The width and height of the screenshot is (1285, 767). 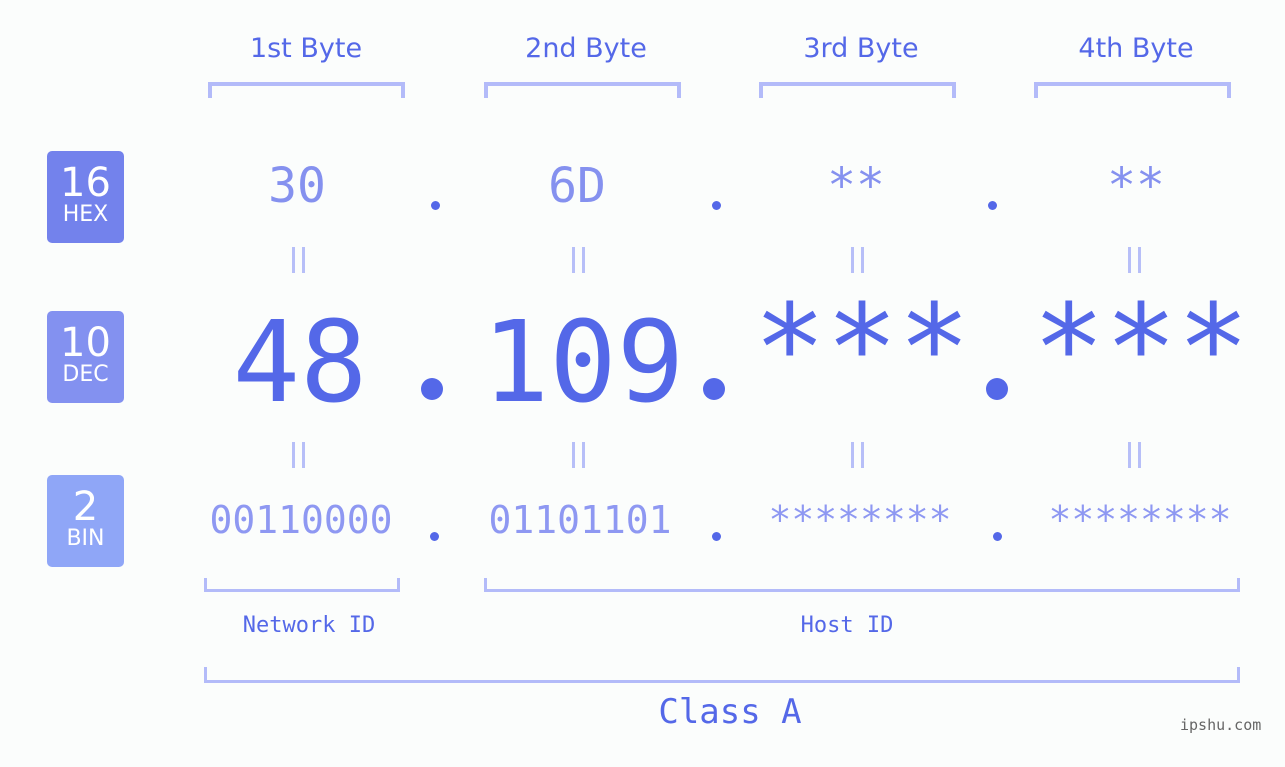 I want to click on hex-byte-1: 30, so click(x=297, y=186).